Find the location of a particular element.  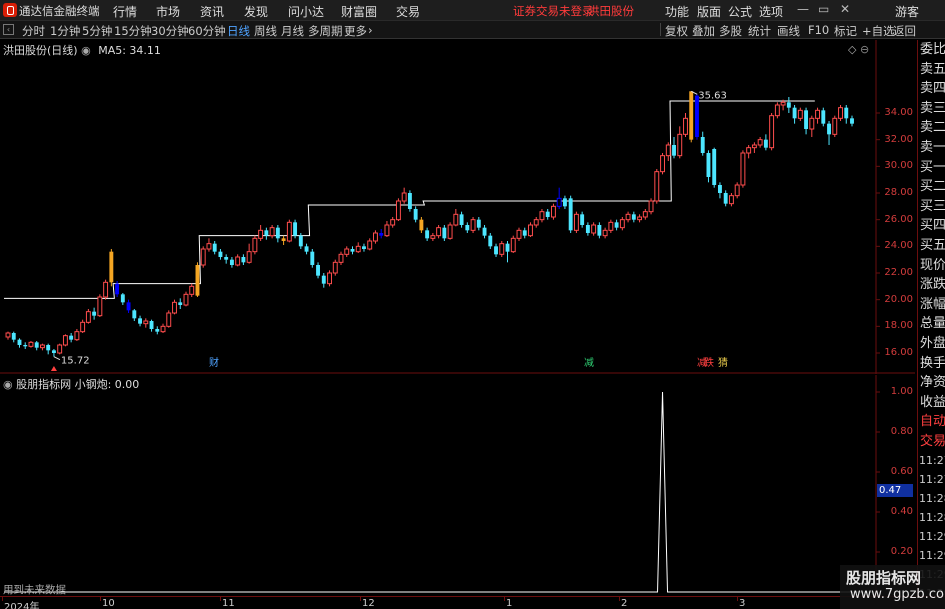

period-more: 更多 is located at coordinates (355, 31).